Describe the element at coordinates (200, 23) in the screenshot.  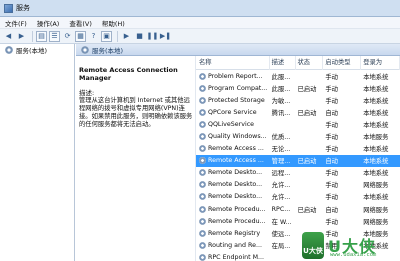
I see `menu-bar: 文件(F) 操作(A) 查看(V) 帮助(H)` at that location.